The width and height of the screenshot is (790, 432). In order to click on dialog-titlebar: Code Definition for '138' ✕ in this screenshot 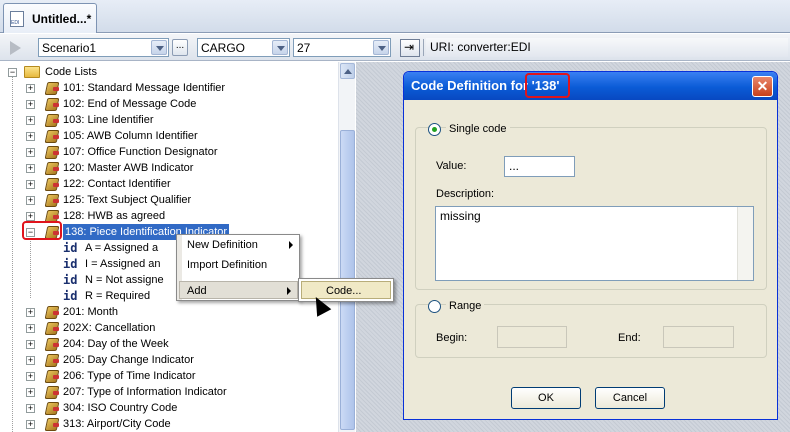, I will do `click(590, 86)`.